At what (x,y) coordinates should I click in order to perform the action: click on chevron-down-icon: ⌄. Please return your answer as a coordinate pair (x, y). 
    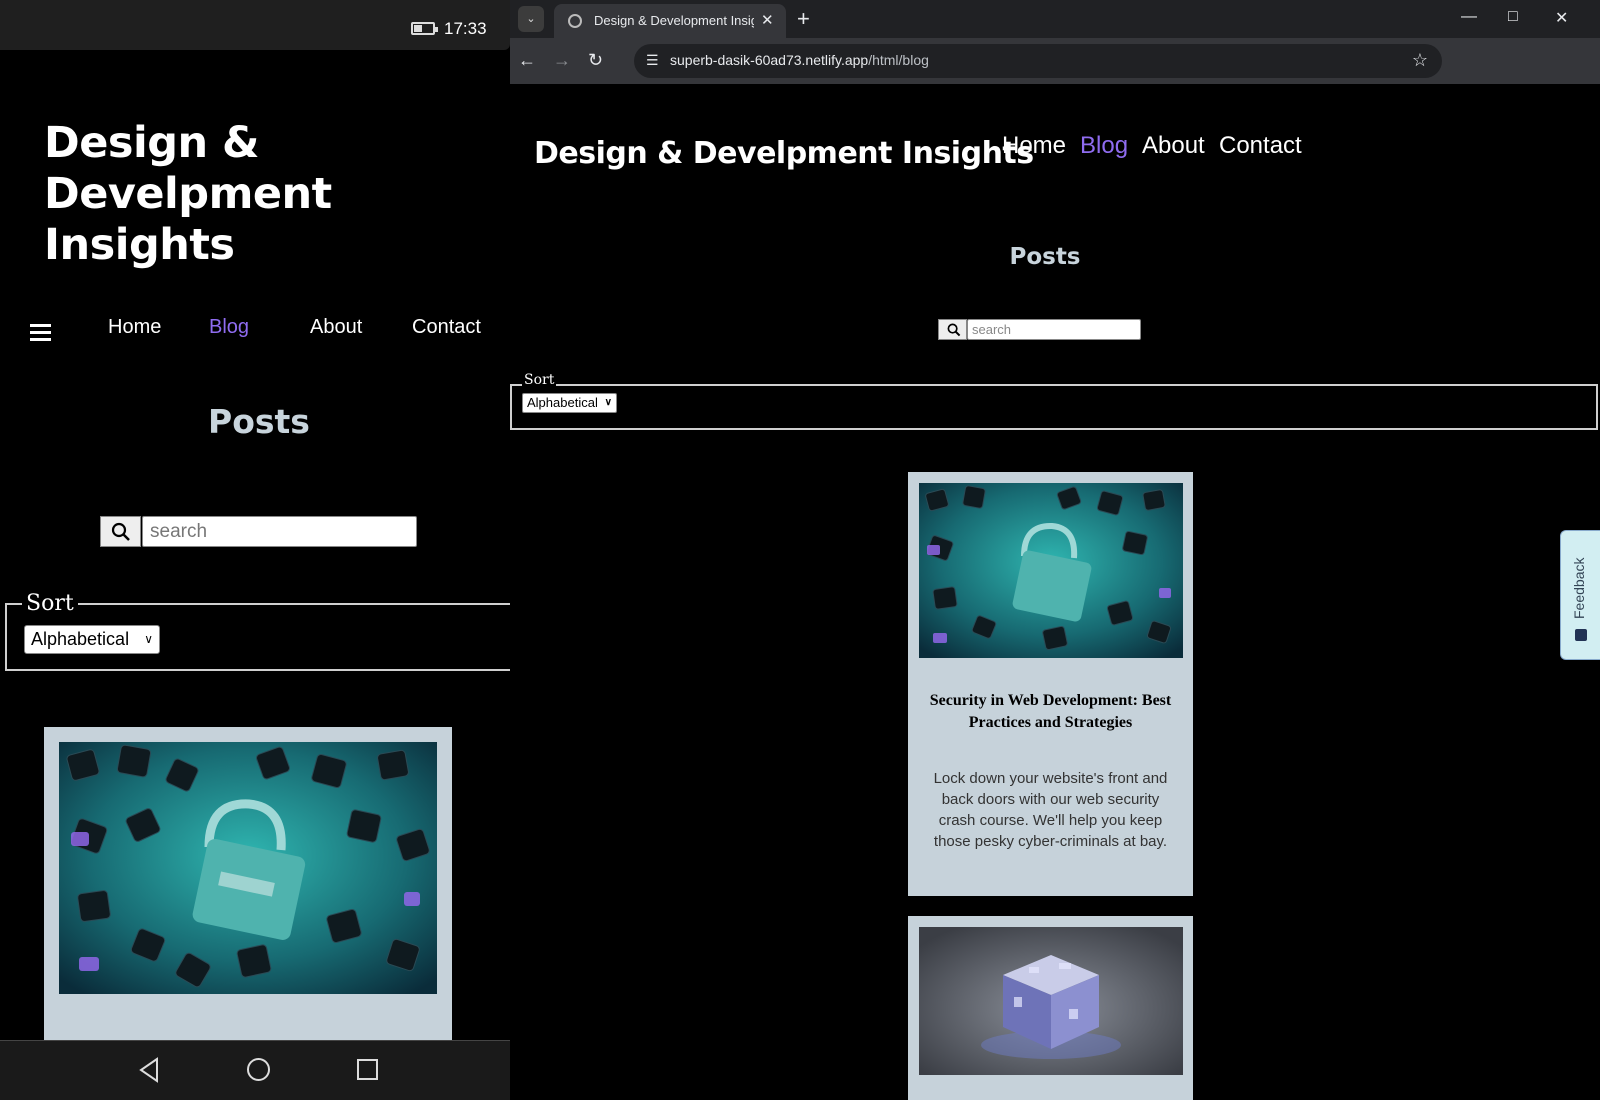
    Looking at the image, I should click on (531, 19).